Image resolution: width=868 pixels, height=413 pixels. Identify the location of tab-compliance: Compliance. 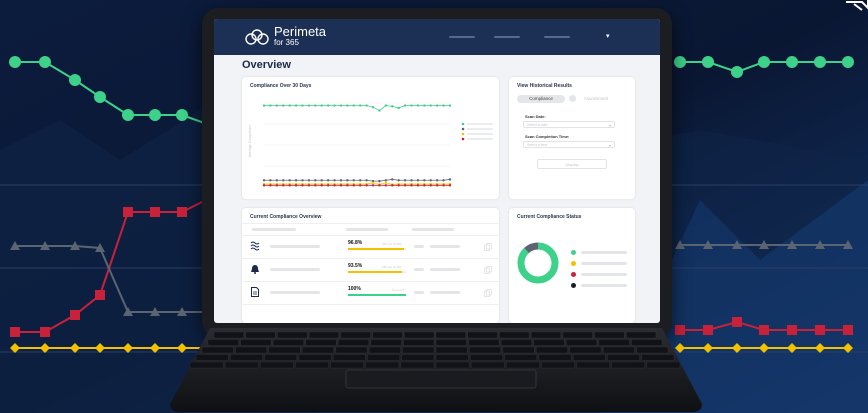
(541, 99).